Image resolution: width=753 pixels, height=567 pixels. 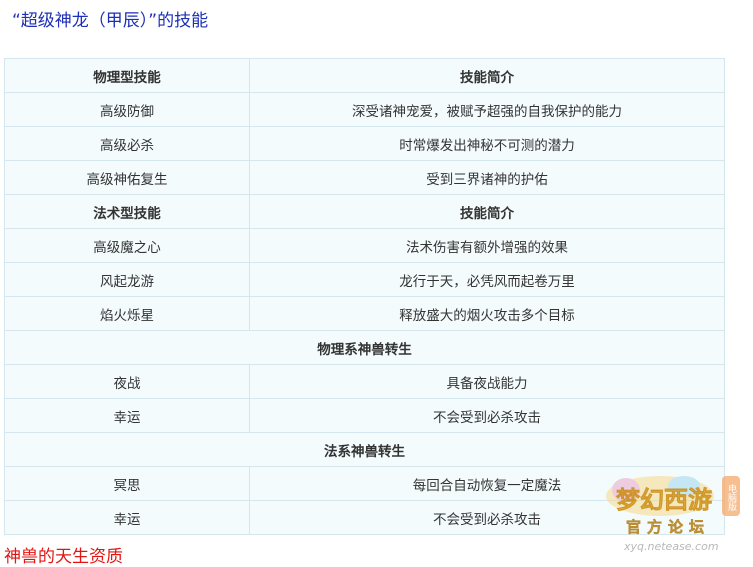 I want to click on skill-name-cell: 高级防御, so click(x=127, y=109).